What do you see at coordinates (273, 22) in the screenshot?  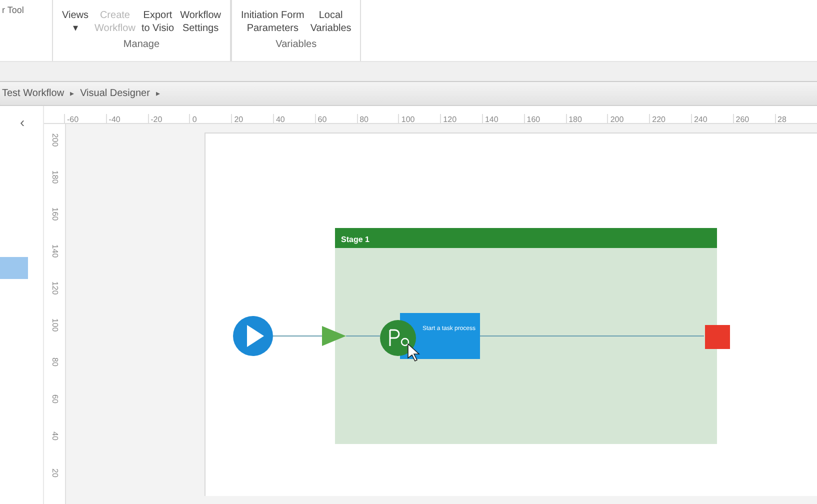 I see `ribbon-button: Initiation Form Parameters` at bounding box center [273, 22].